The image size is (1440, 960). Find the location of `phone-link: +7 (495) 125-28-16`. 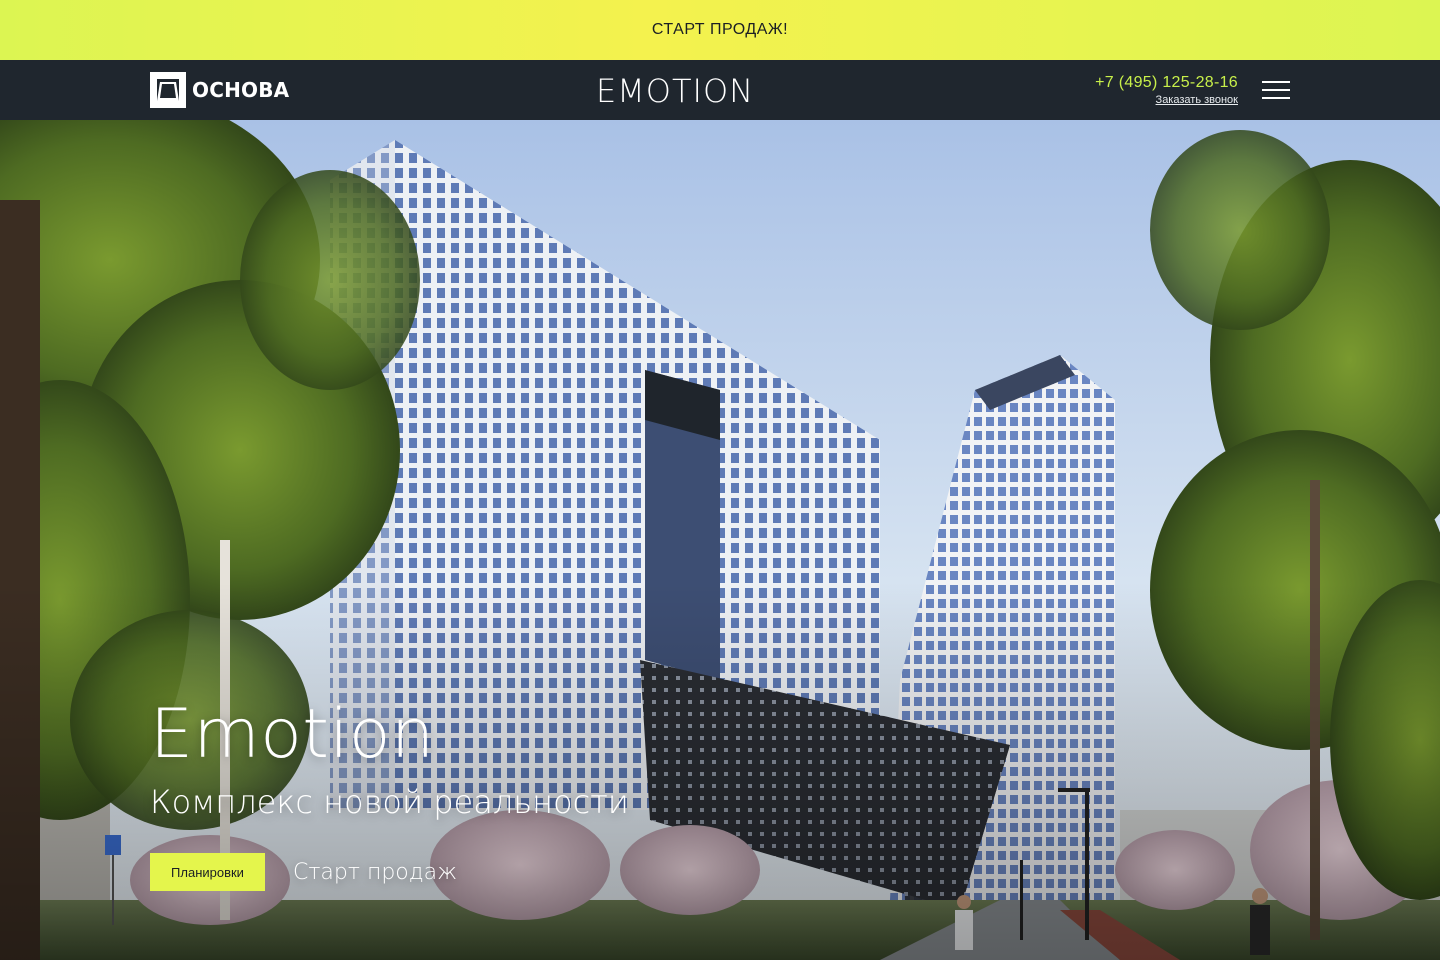

phone-link: +7 (495) 125-28-16 is located at coordinates (1166, 83).